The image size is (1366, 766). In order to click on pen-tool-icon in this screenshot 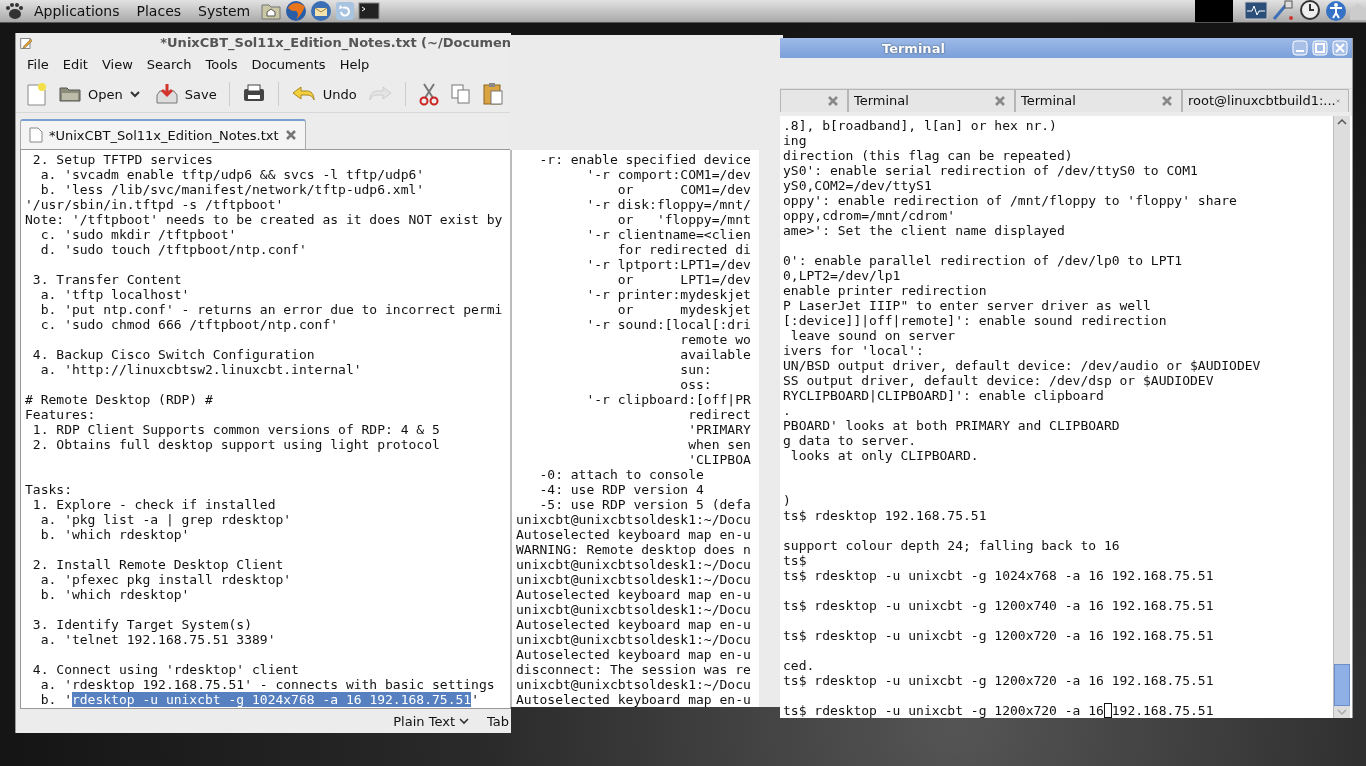, I will do `click(1283, 11)`.